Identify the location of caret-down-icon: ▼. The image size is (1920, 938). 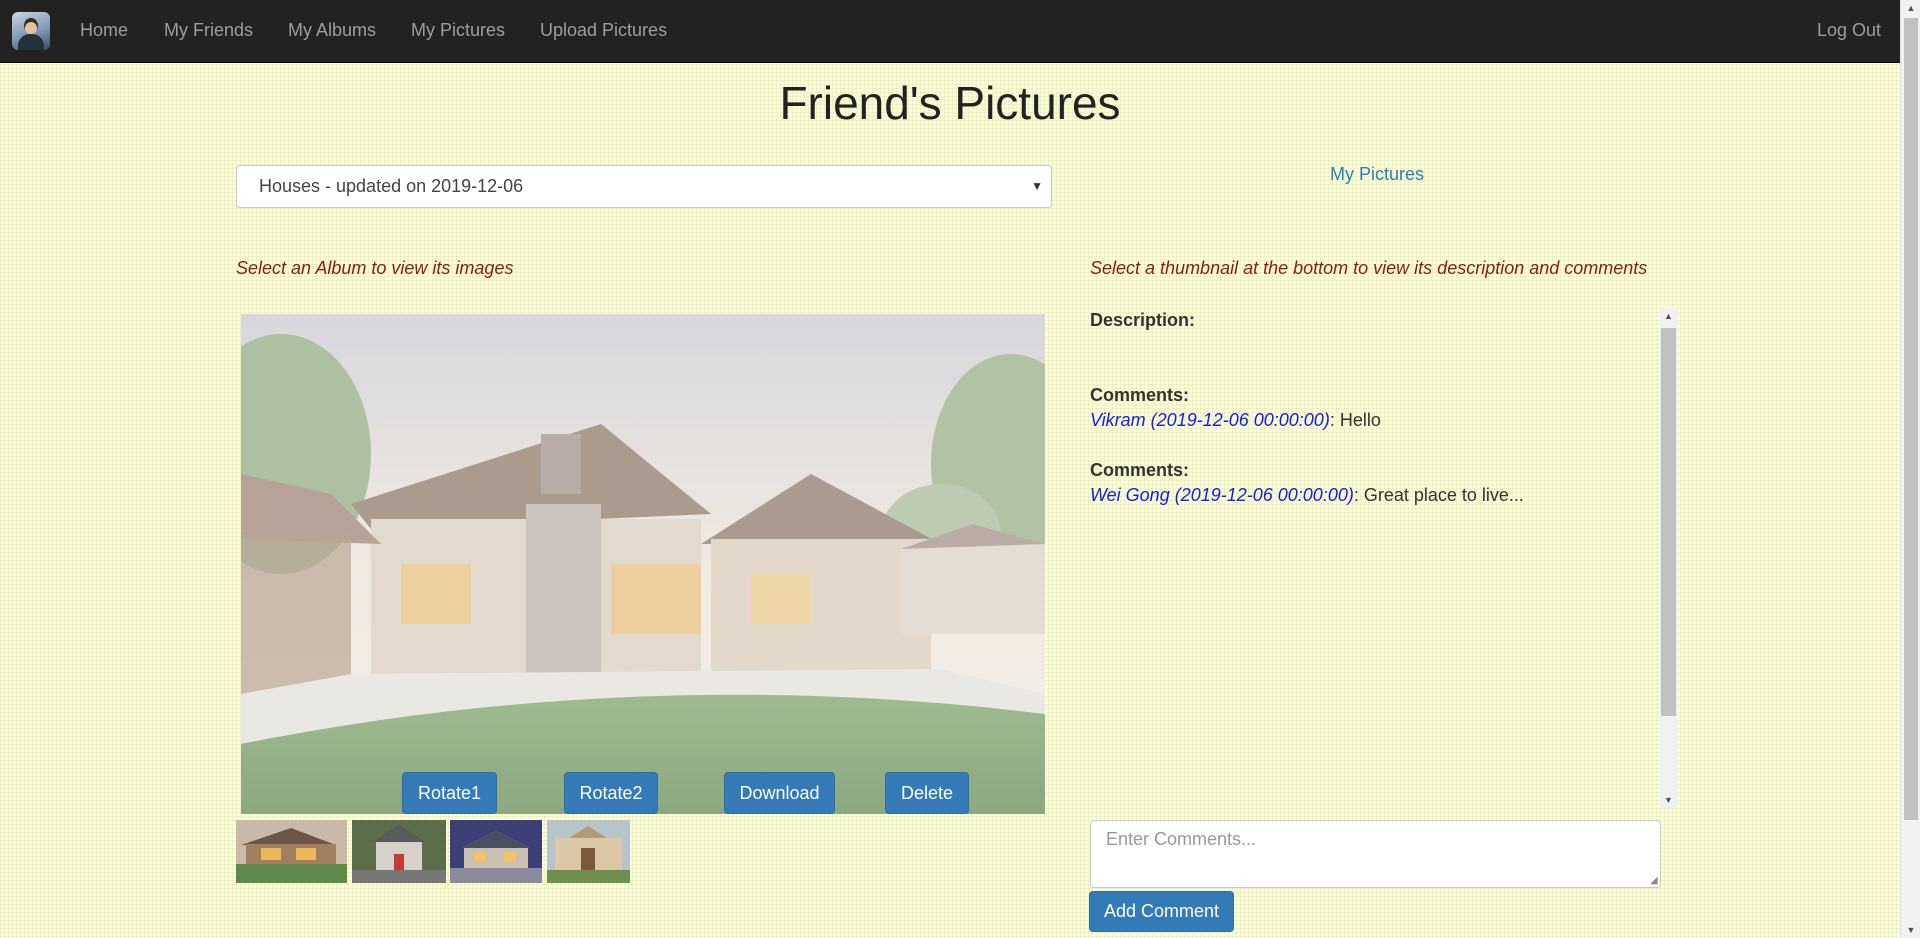
(1037, 186).